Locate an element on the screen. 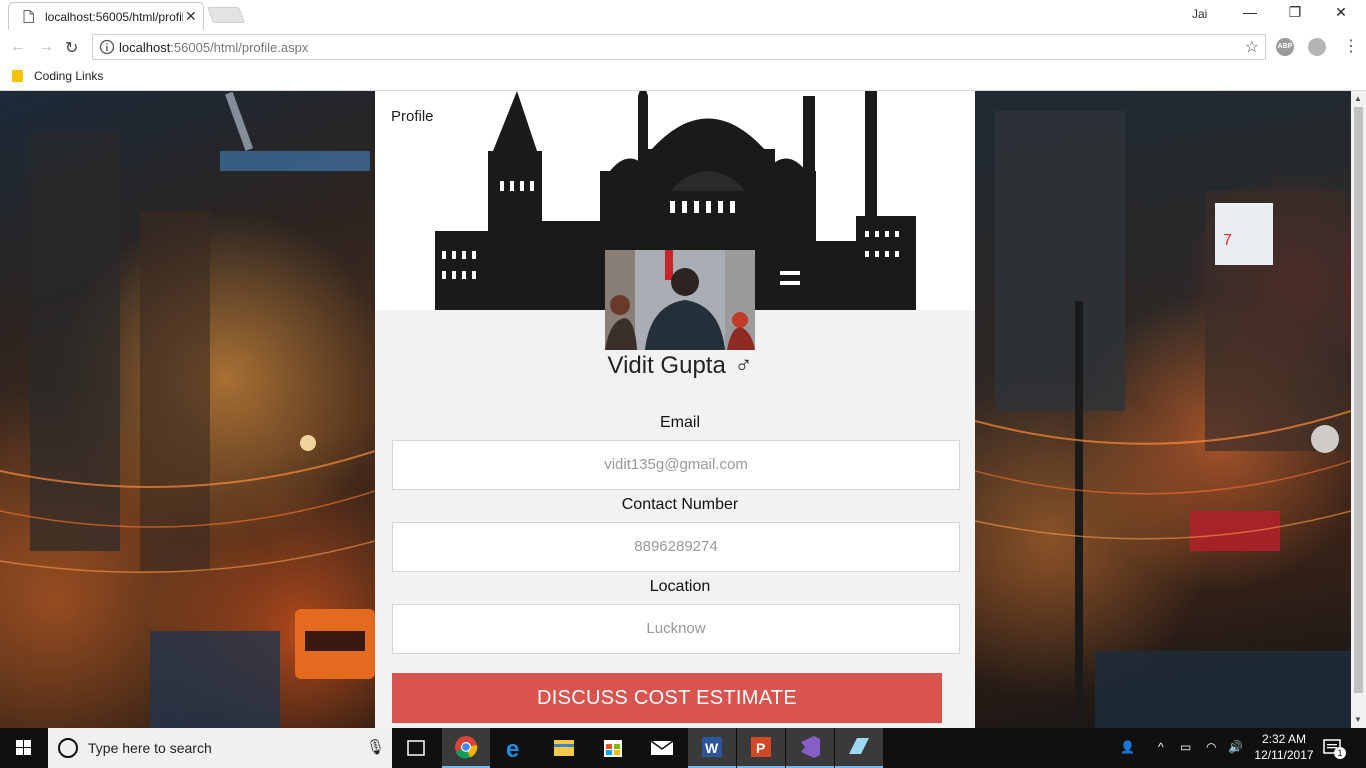  back-icon: ← is located at coordinates (18, 47).